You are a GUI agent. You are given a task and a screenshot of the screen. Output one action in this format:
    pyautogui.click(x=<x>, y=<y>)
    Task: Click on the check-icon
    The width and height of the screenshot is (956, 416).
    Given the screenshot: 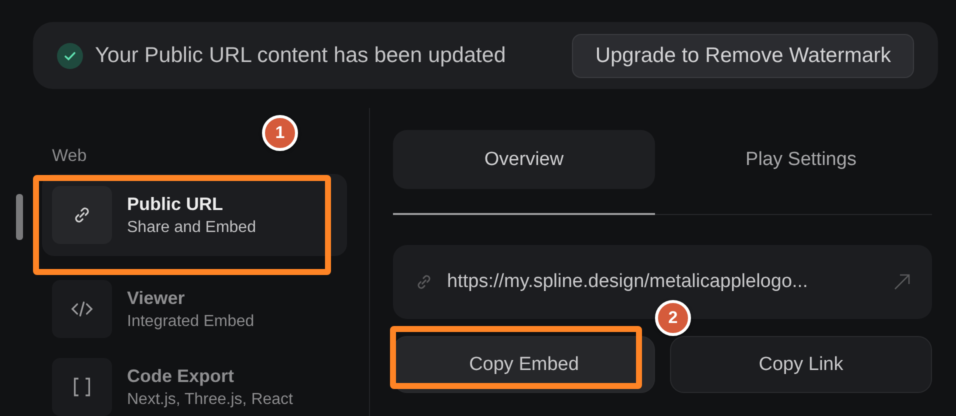 What is the action you would take?
    pyautogui.click(x=70, y=55)
    